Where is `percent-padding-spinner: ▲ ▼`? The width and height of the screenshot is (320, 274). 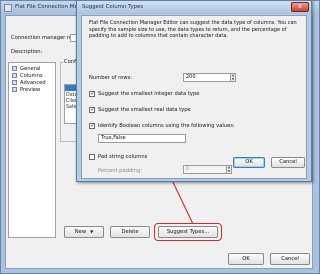
percent-padding-spinner: ▲ ▼ is located at coordinates (229, 169).